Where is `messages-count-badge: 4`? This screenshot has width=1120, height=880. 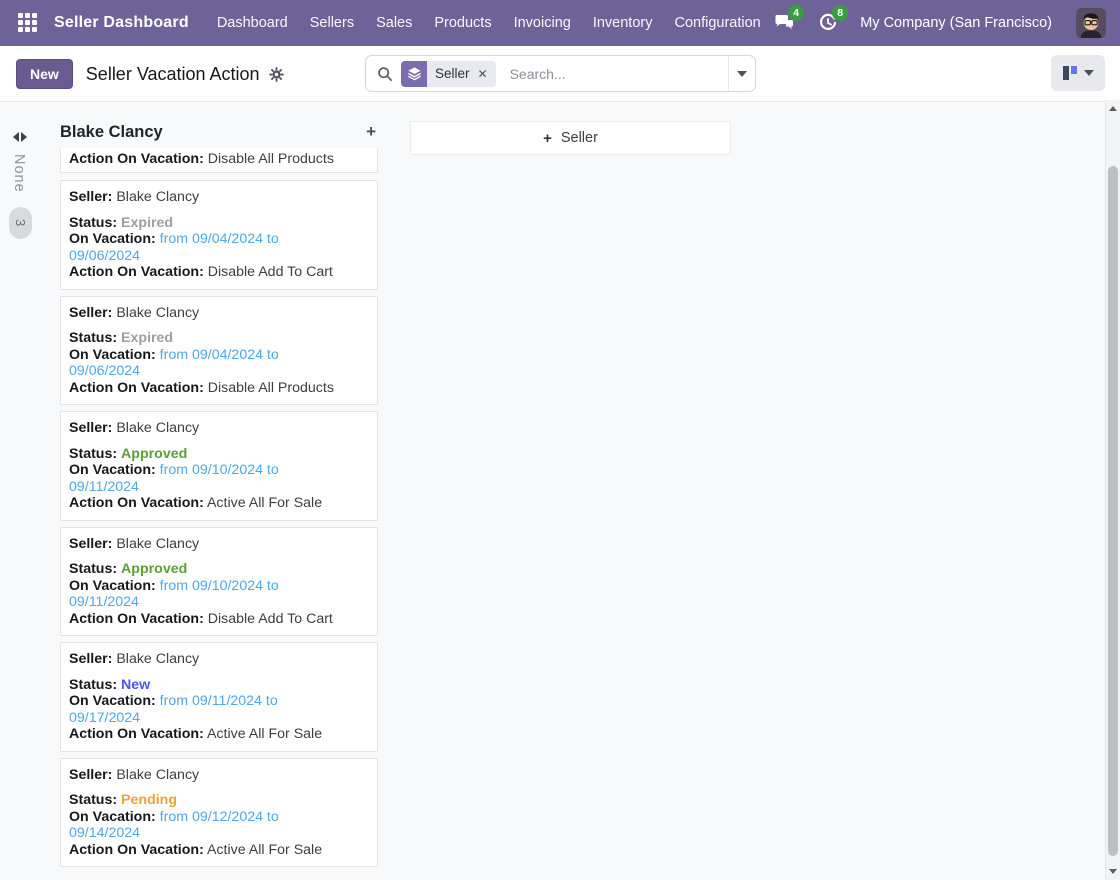
messages-count-badge: 4 is located at coordinates (796, 13).